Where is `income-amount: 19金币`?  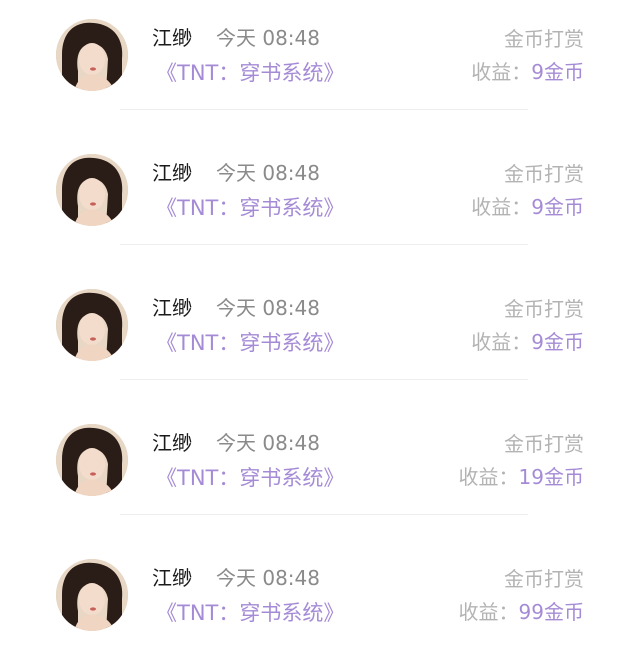 income-amount: 19金币 is located at coordinates (551, 477).